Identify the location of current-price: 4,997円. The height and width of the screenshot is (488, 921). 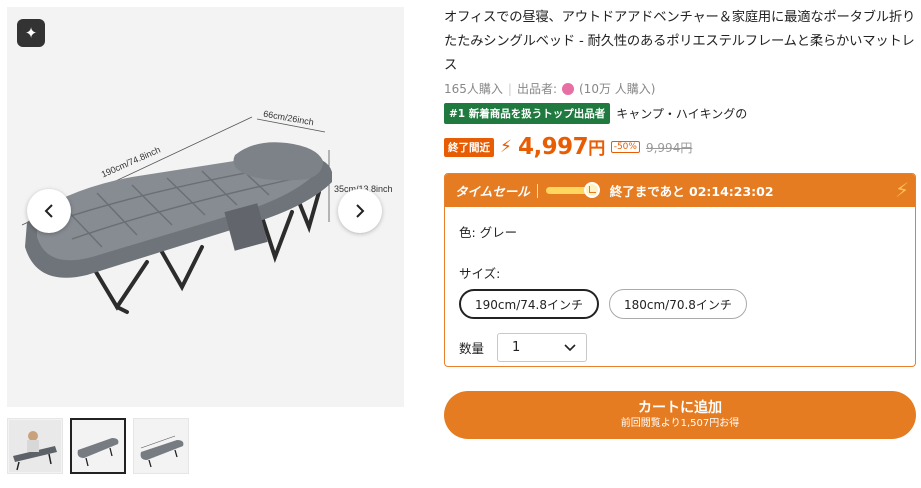
(561, 147).